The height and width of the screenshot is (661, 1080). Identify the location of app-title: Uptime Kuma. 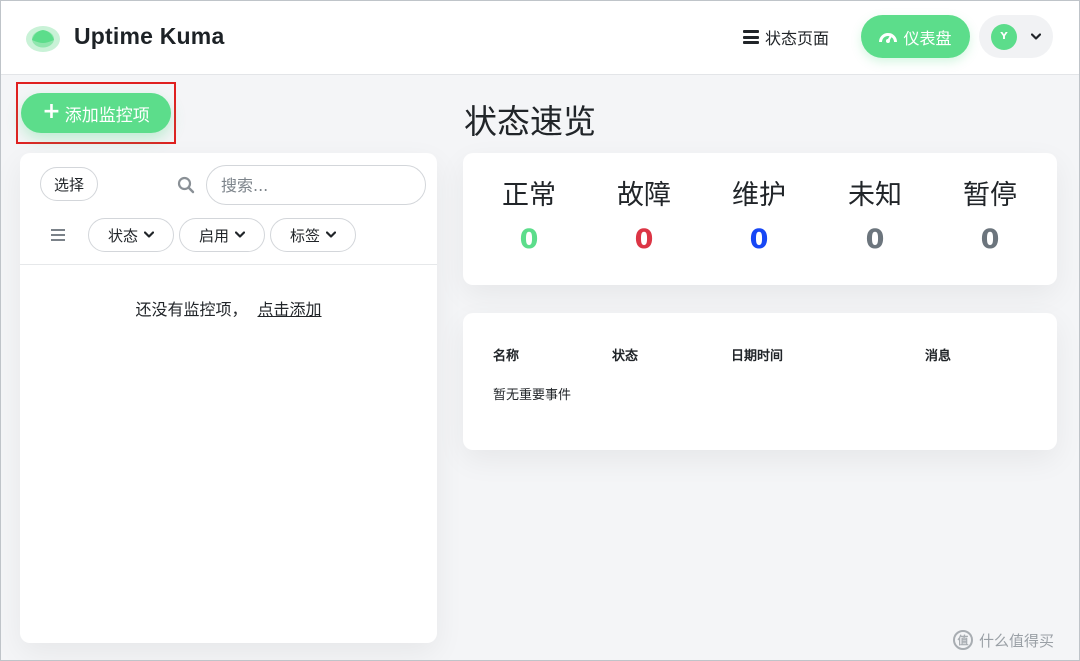
(149, 36).